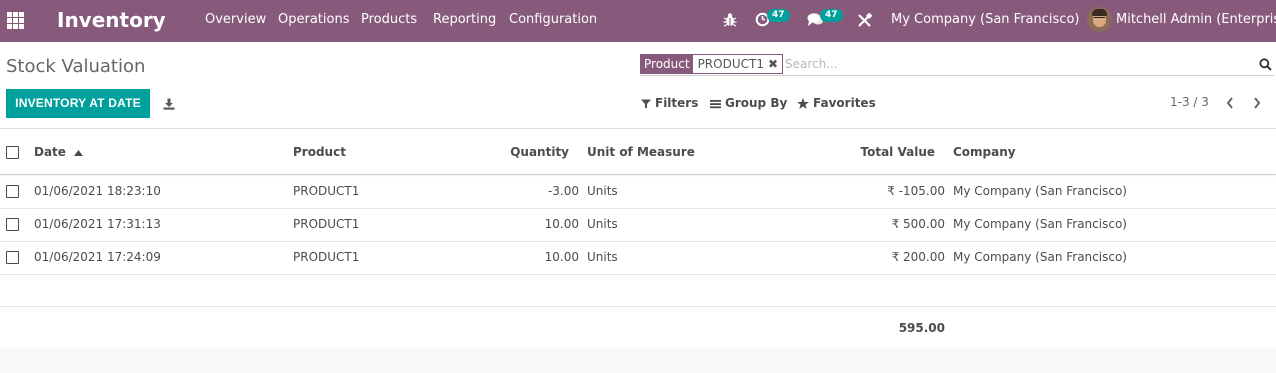 The image size is (1276, 373). I want to click on sort-asc-icon, so click(79, 152).